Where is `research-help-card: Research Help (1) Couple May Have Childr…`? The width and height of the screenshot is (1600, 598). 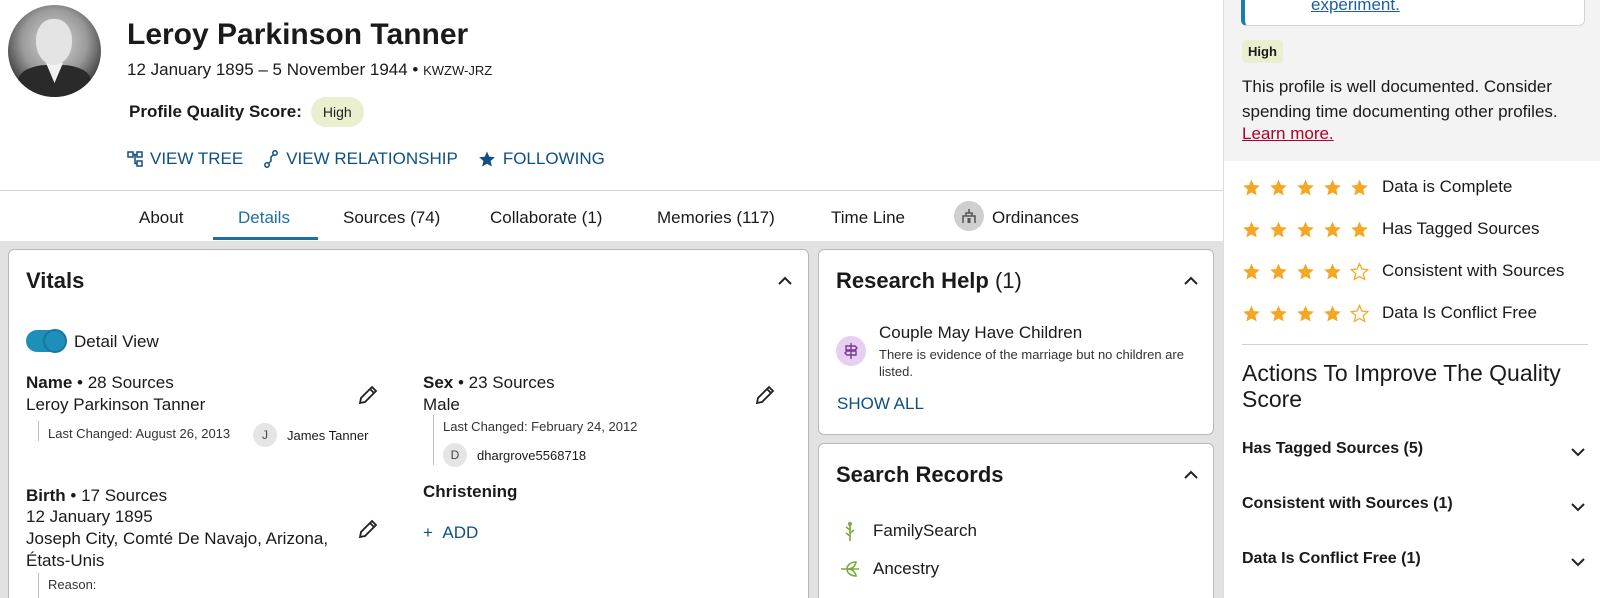 research-help-card: Research Help (1) Couple May Have Childr… is located at coordinates (1016, 342).